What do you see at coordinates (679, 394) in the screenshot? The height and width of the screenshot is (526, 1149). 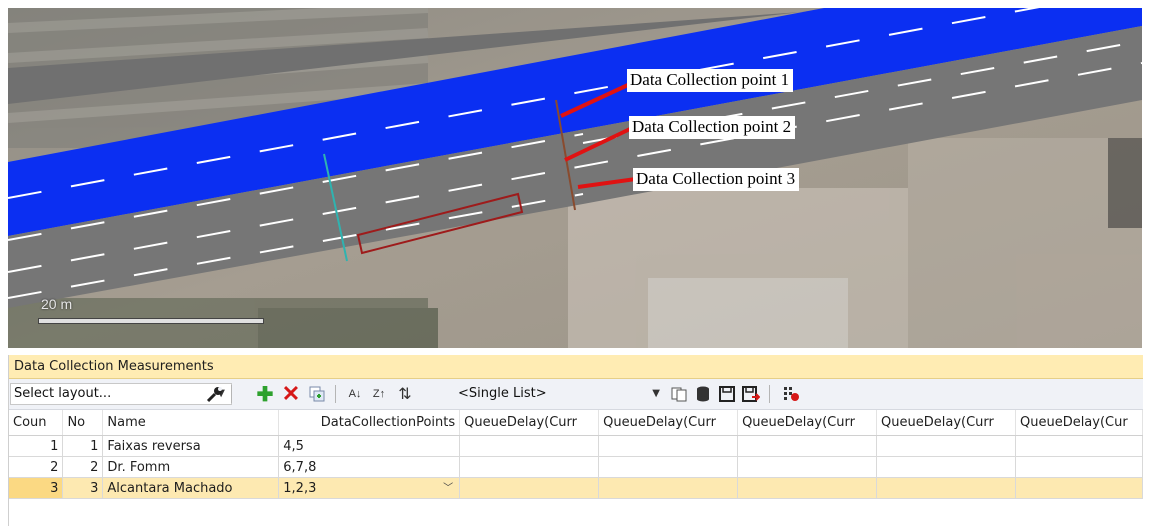 I see `copy-icon` at bounding box center [679, 394].